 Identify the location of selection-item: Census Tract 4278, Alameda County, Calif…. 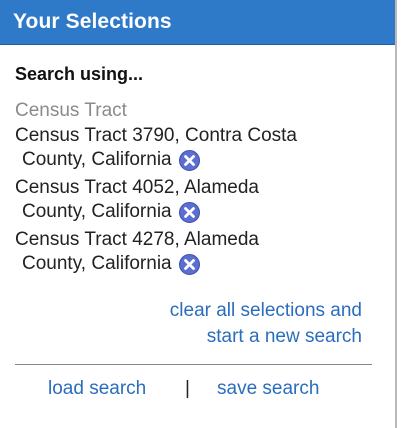
(137, 252).